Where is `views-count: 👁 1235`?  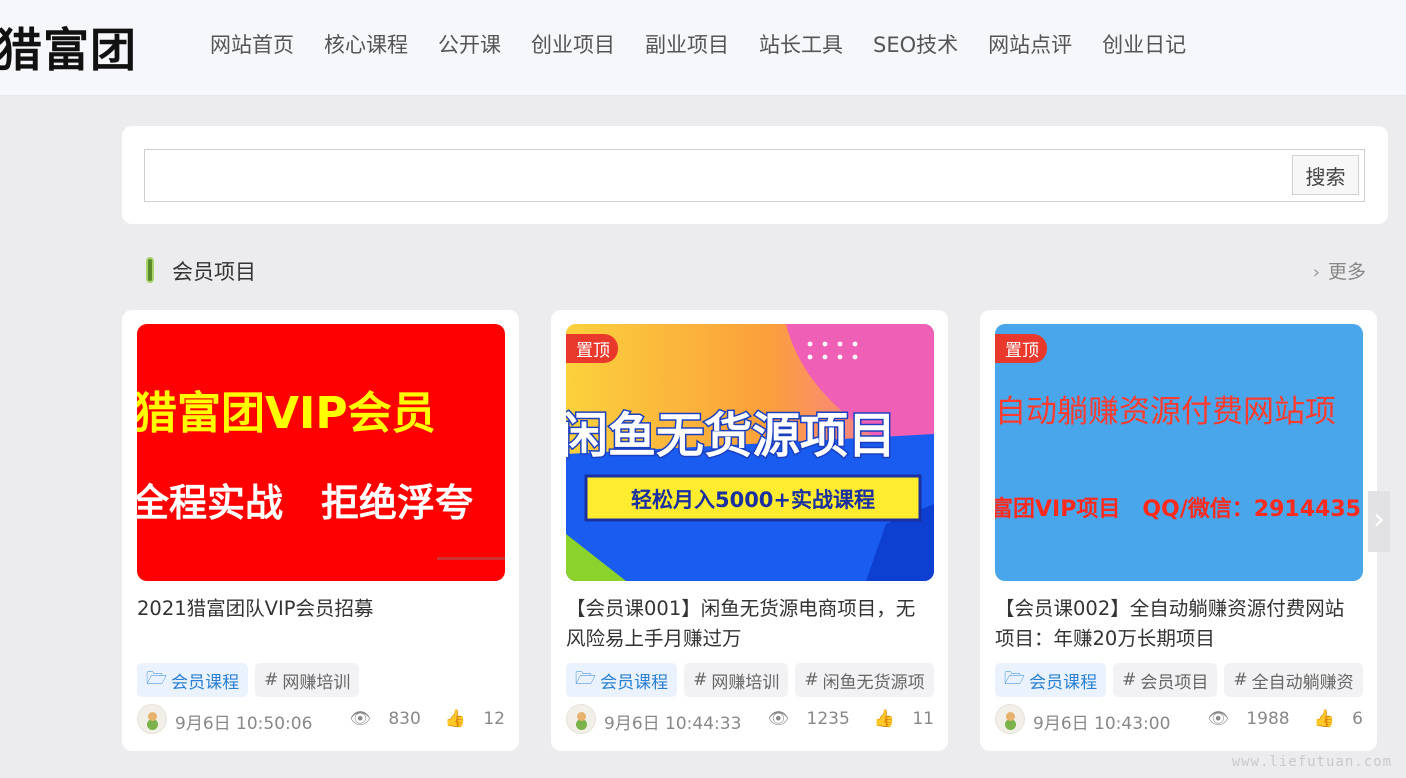
views-count: 👁 1235 is located at coordinates (808, 719).